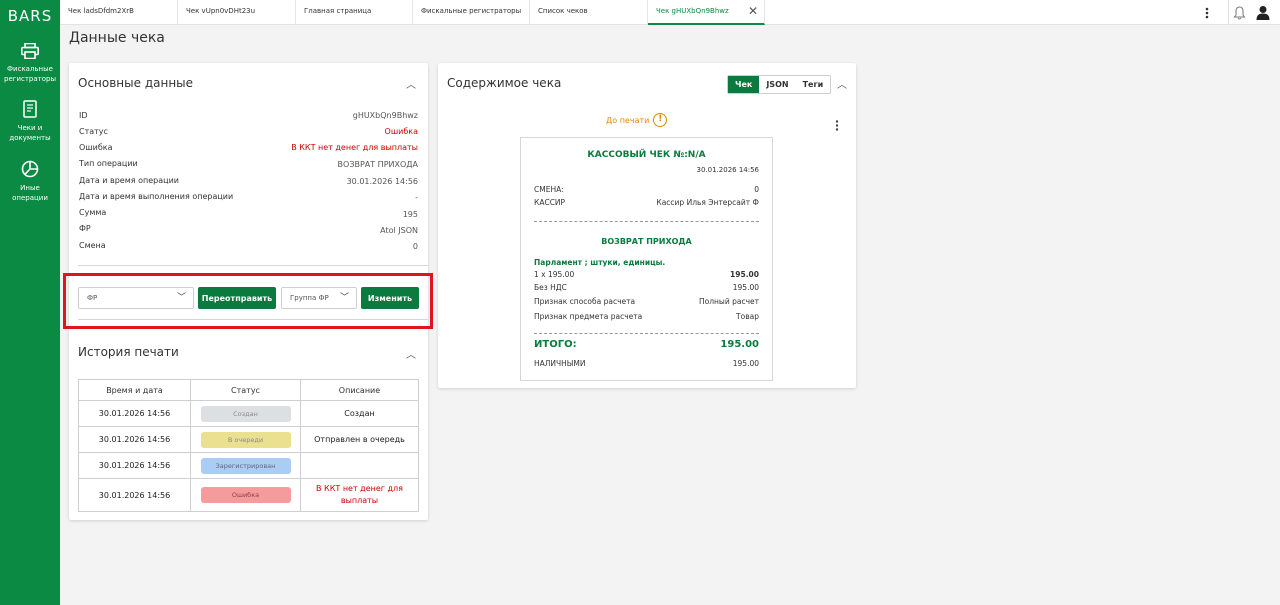  Describe the element at coordinates (600, 262) in the screenshot. I see `receipt-item-name: Парламент ; штуки, единицы.` at that location.